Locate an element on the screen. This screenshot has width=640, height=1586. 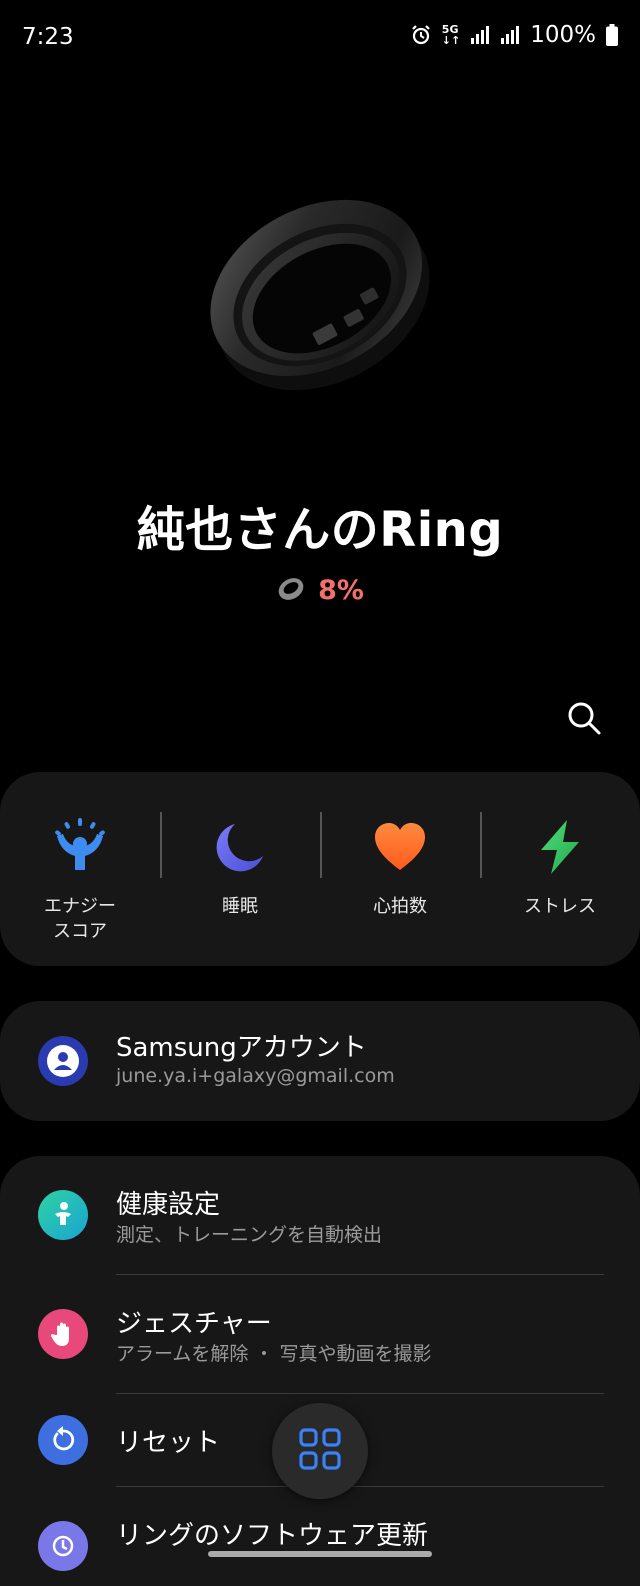
tile-label: エナジー スコア is located at coordinates (80, 919).